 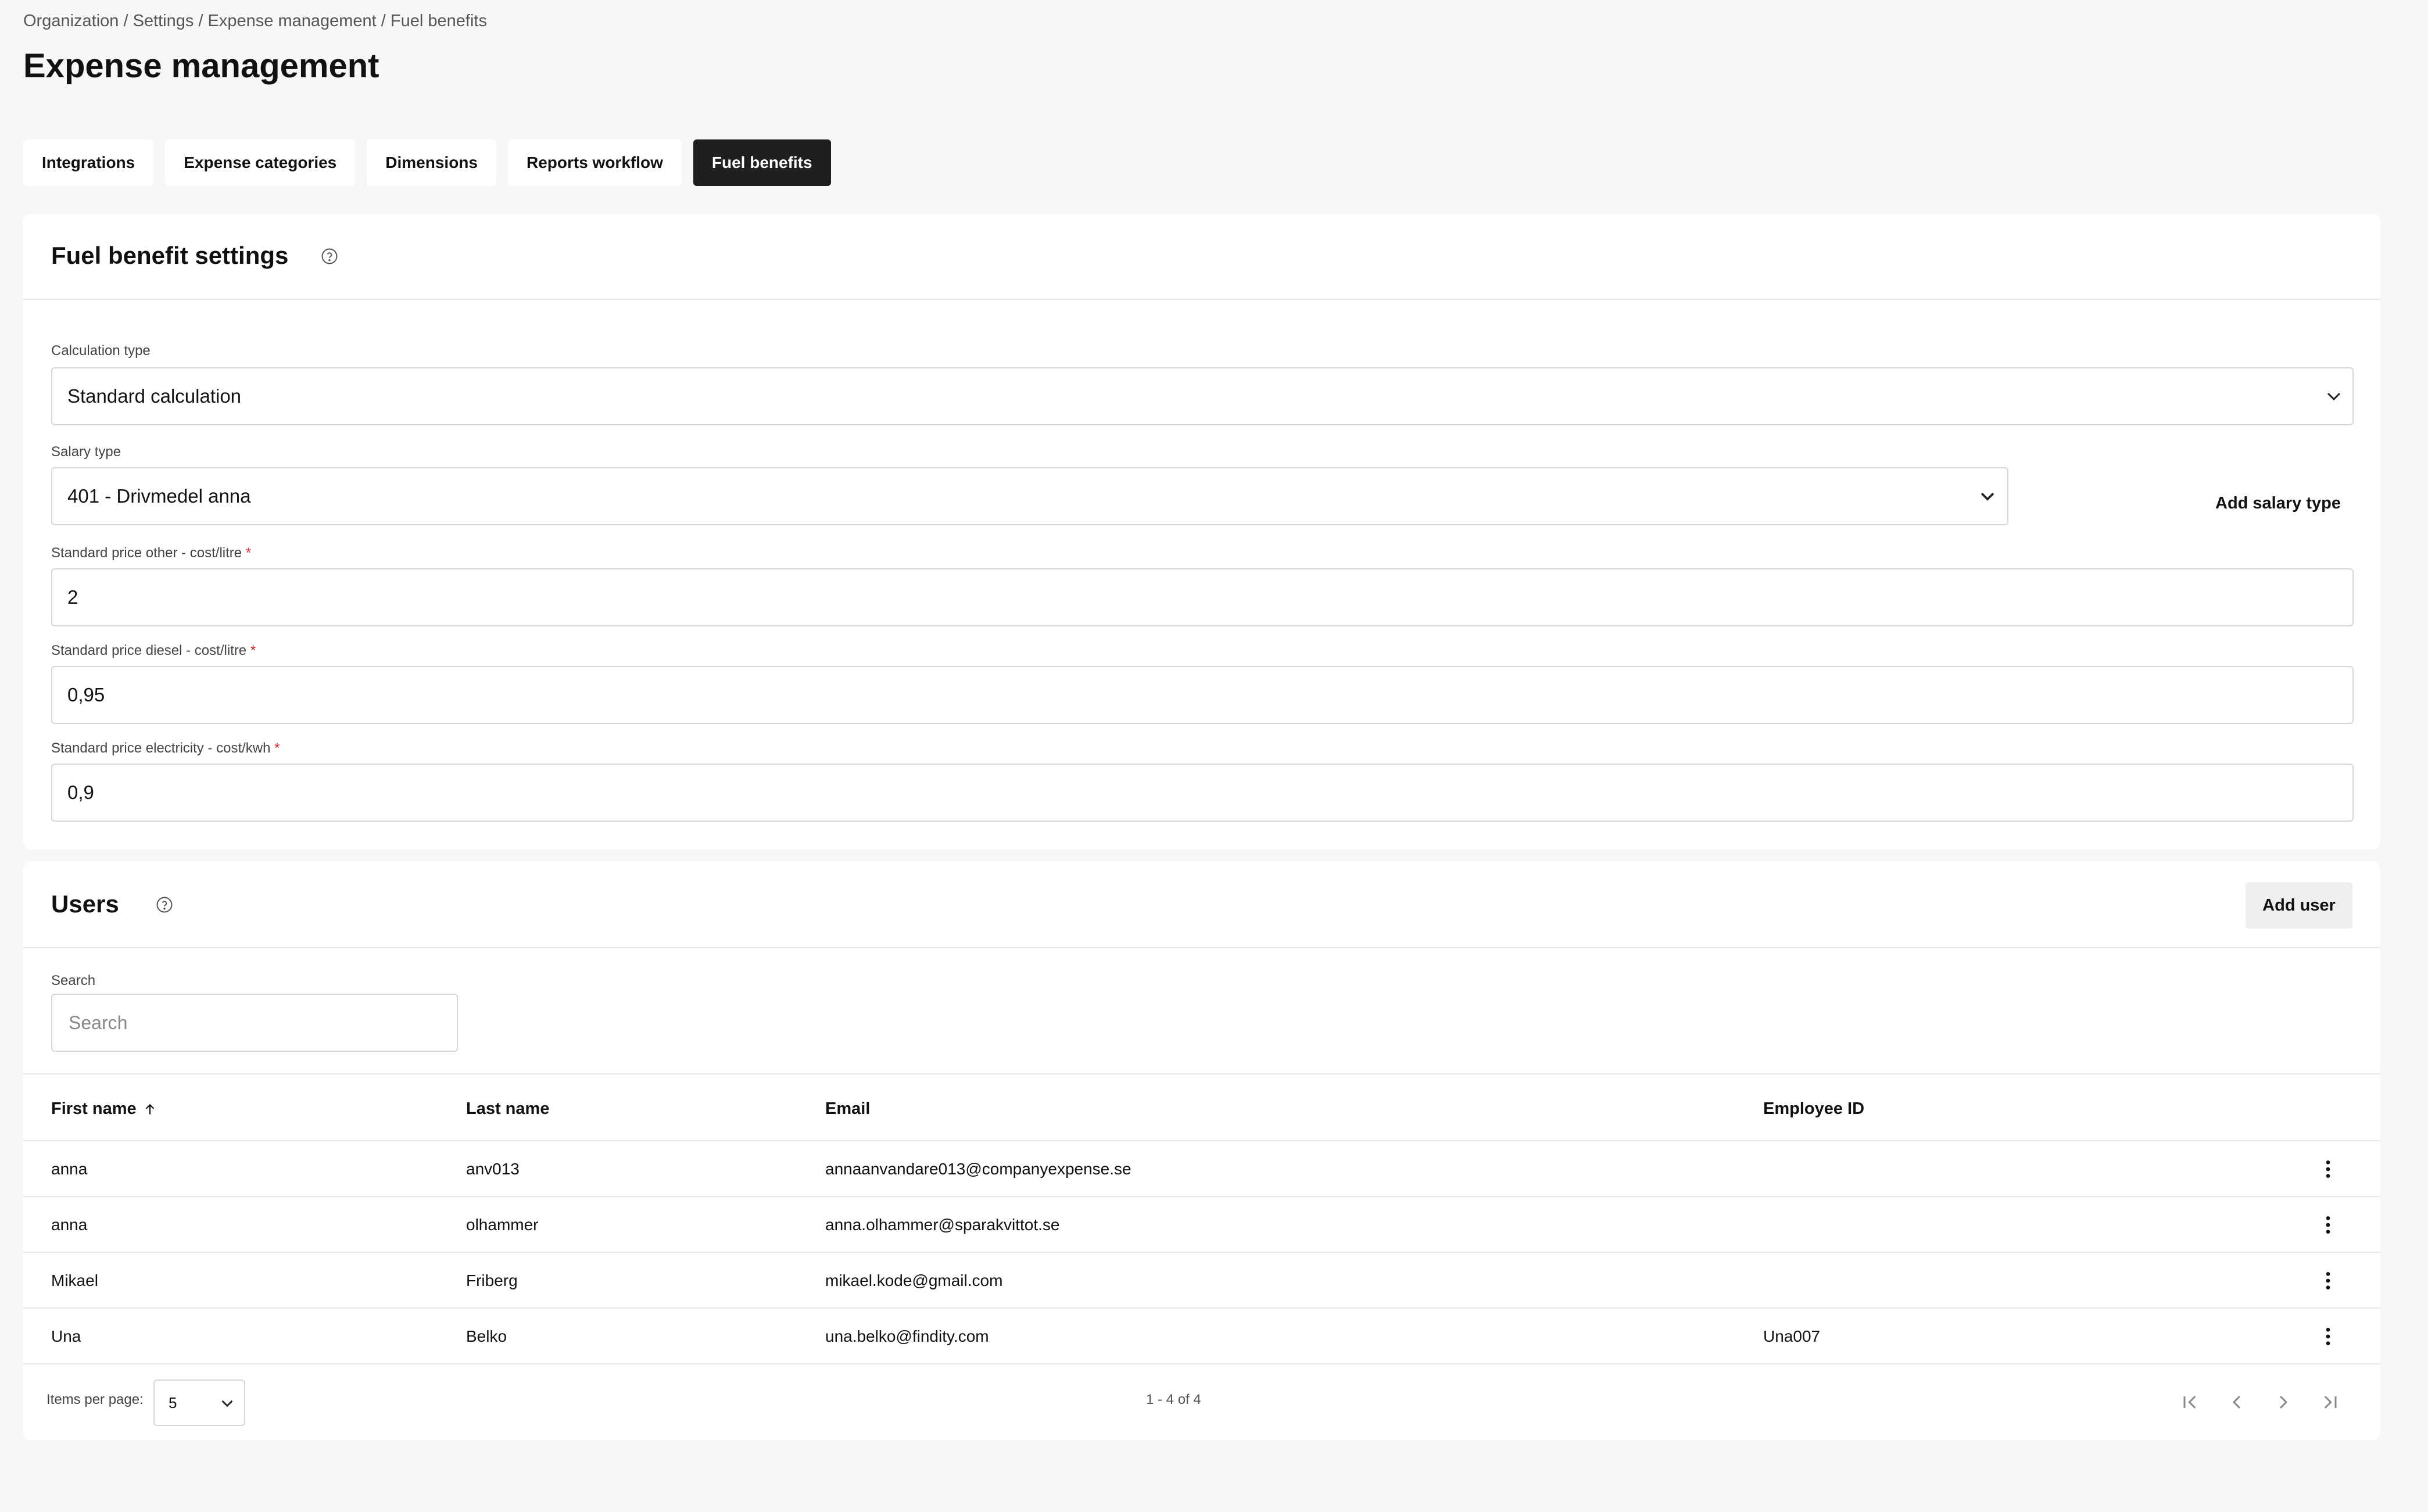 I want to click on price-diesel-value: 0,95, so click(x=86, y=694).